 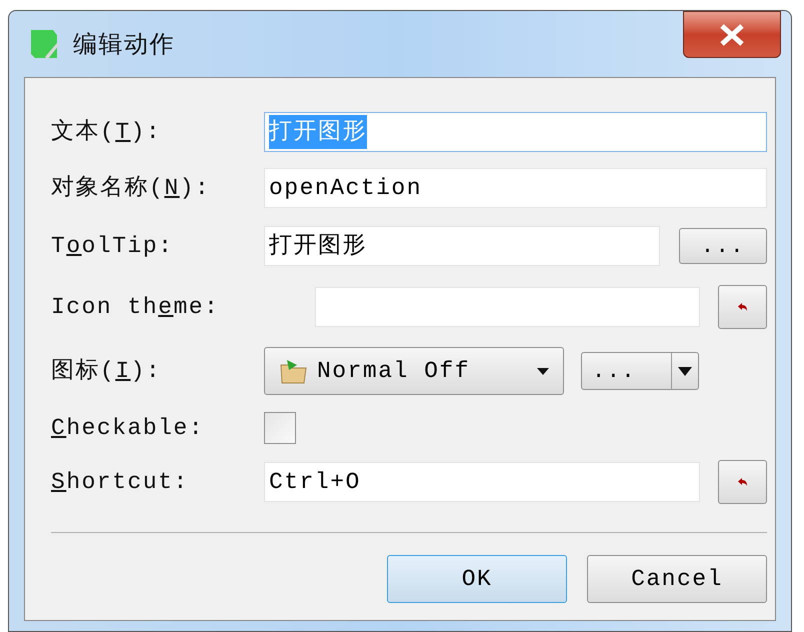 What do you see at coordinates (106, 132) in the screenshot?
I see `field-label: 文本(T):` at bounding box center [106, 132].